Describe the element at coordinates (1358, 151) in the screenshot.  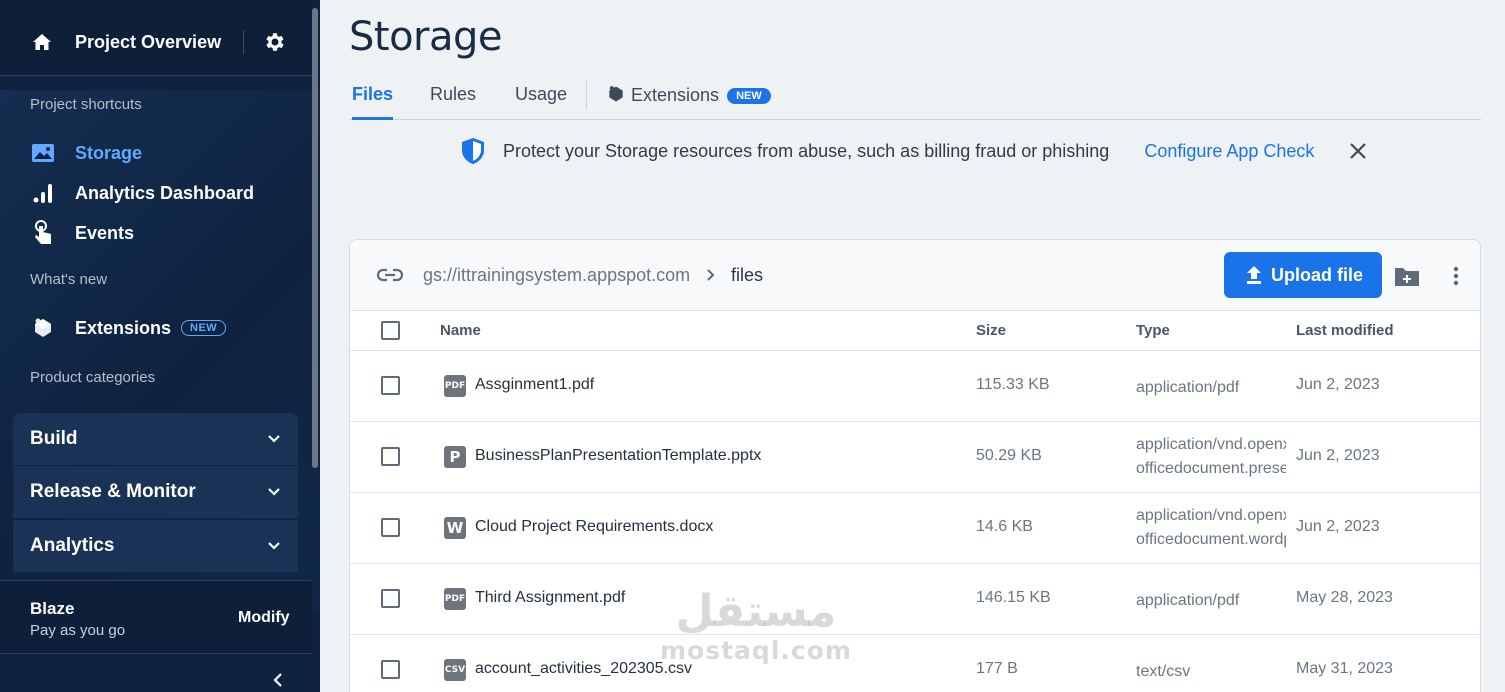
I see `close-icon` at that location.